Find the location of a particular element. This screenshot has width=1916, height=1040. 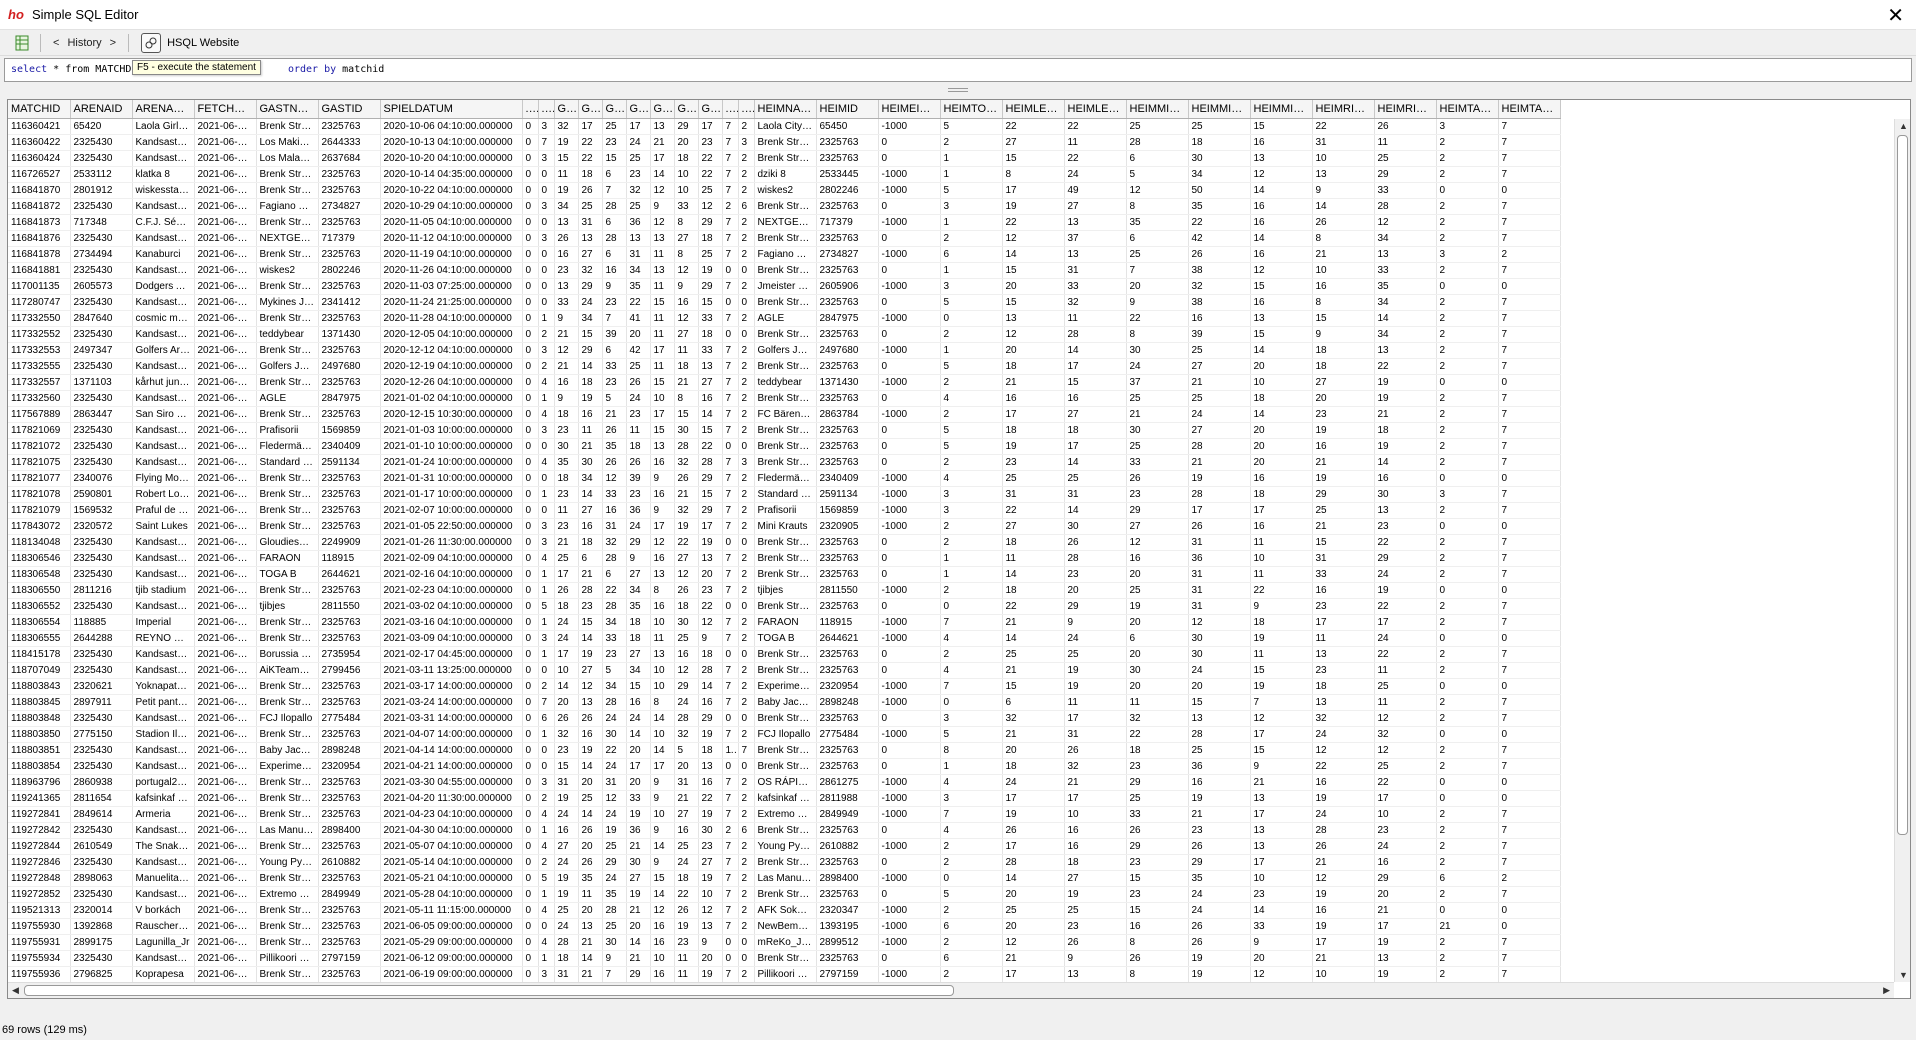

table-cell: Flying Mouses is located at coordinates (163, 478).